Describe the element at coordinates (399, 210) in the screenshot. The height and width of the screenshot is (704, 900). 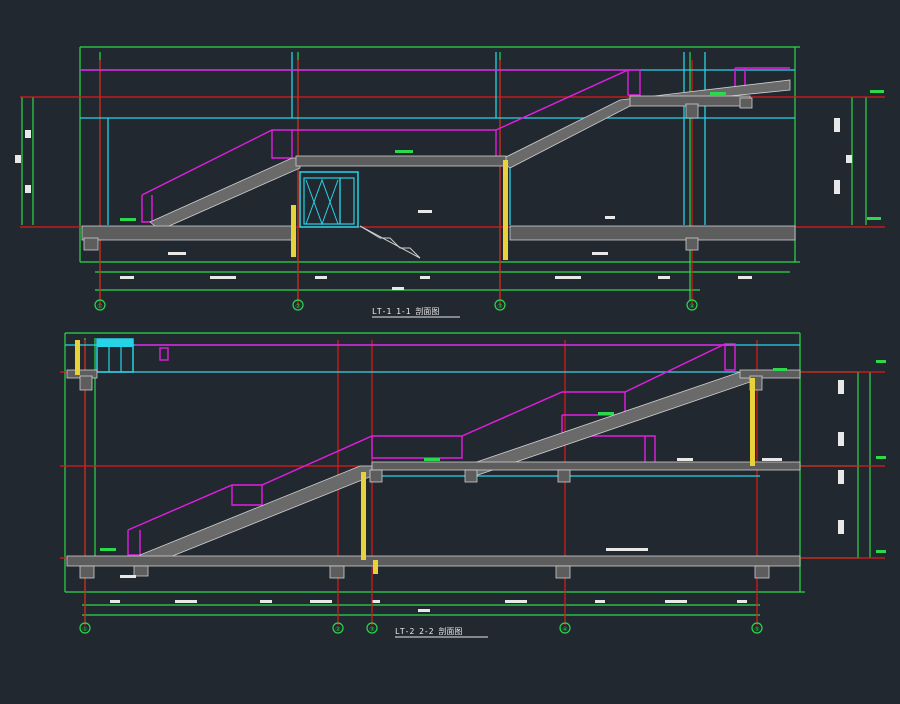
I see `walls` at that location.